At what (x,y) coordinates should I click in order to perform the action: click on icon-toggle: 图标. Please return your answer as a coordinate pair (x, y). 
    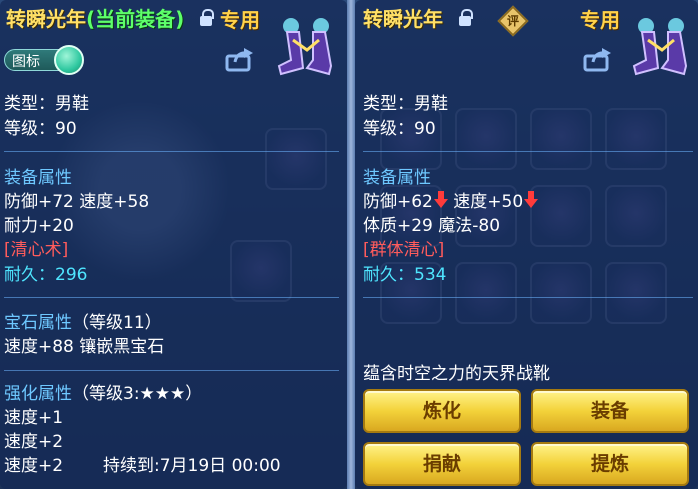
    Looking at the image, I should click on (44, 59).